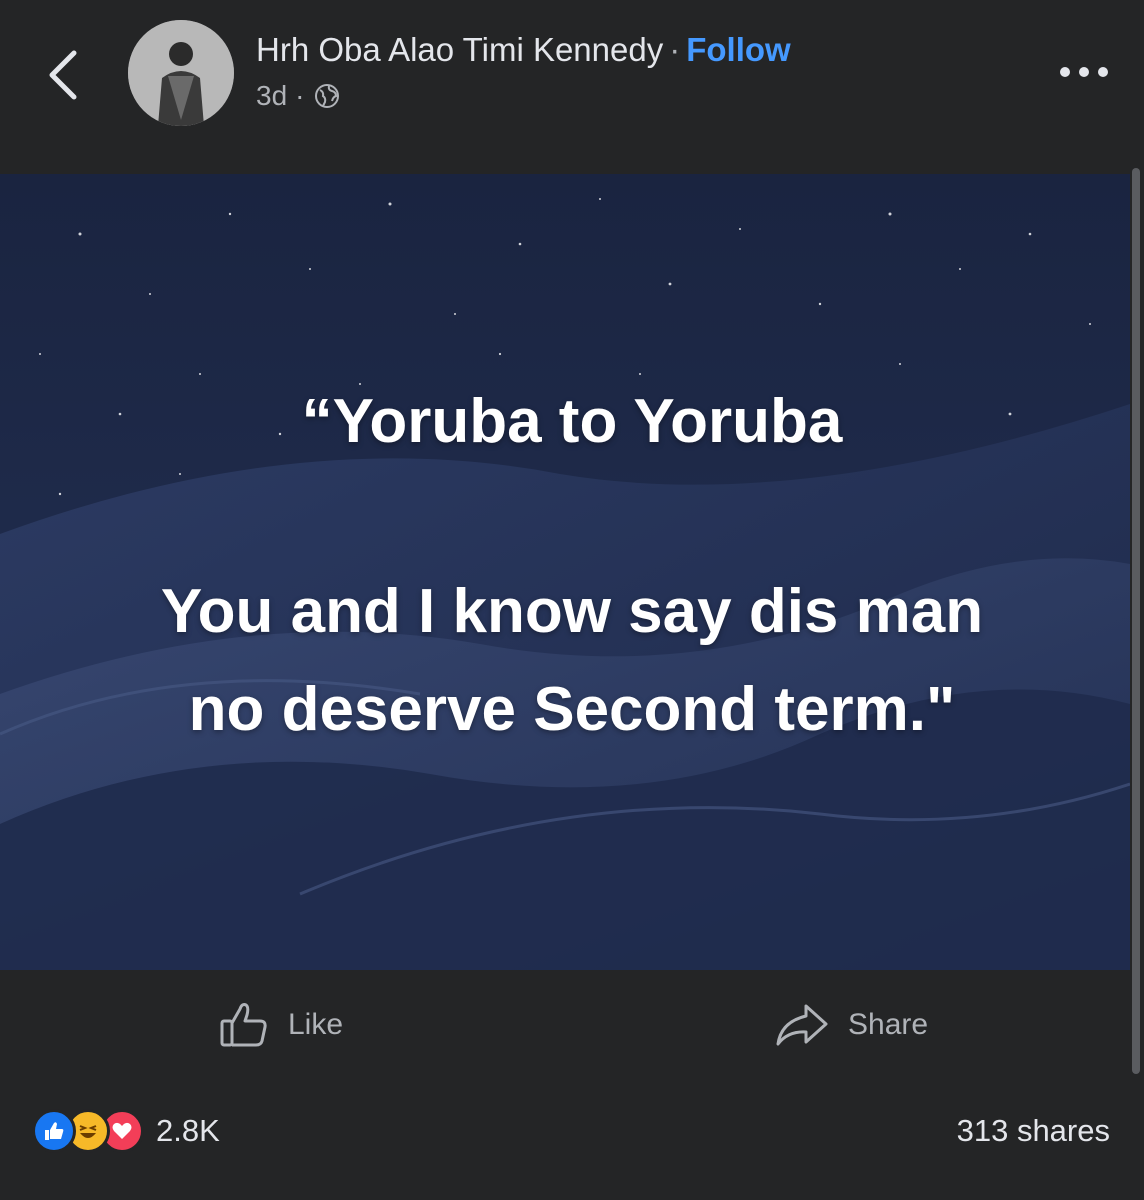  Describe the element at coordinates (738, 49) in the screenshot. I see `follow-button: Follow` at that location.